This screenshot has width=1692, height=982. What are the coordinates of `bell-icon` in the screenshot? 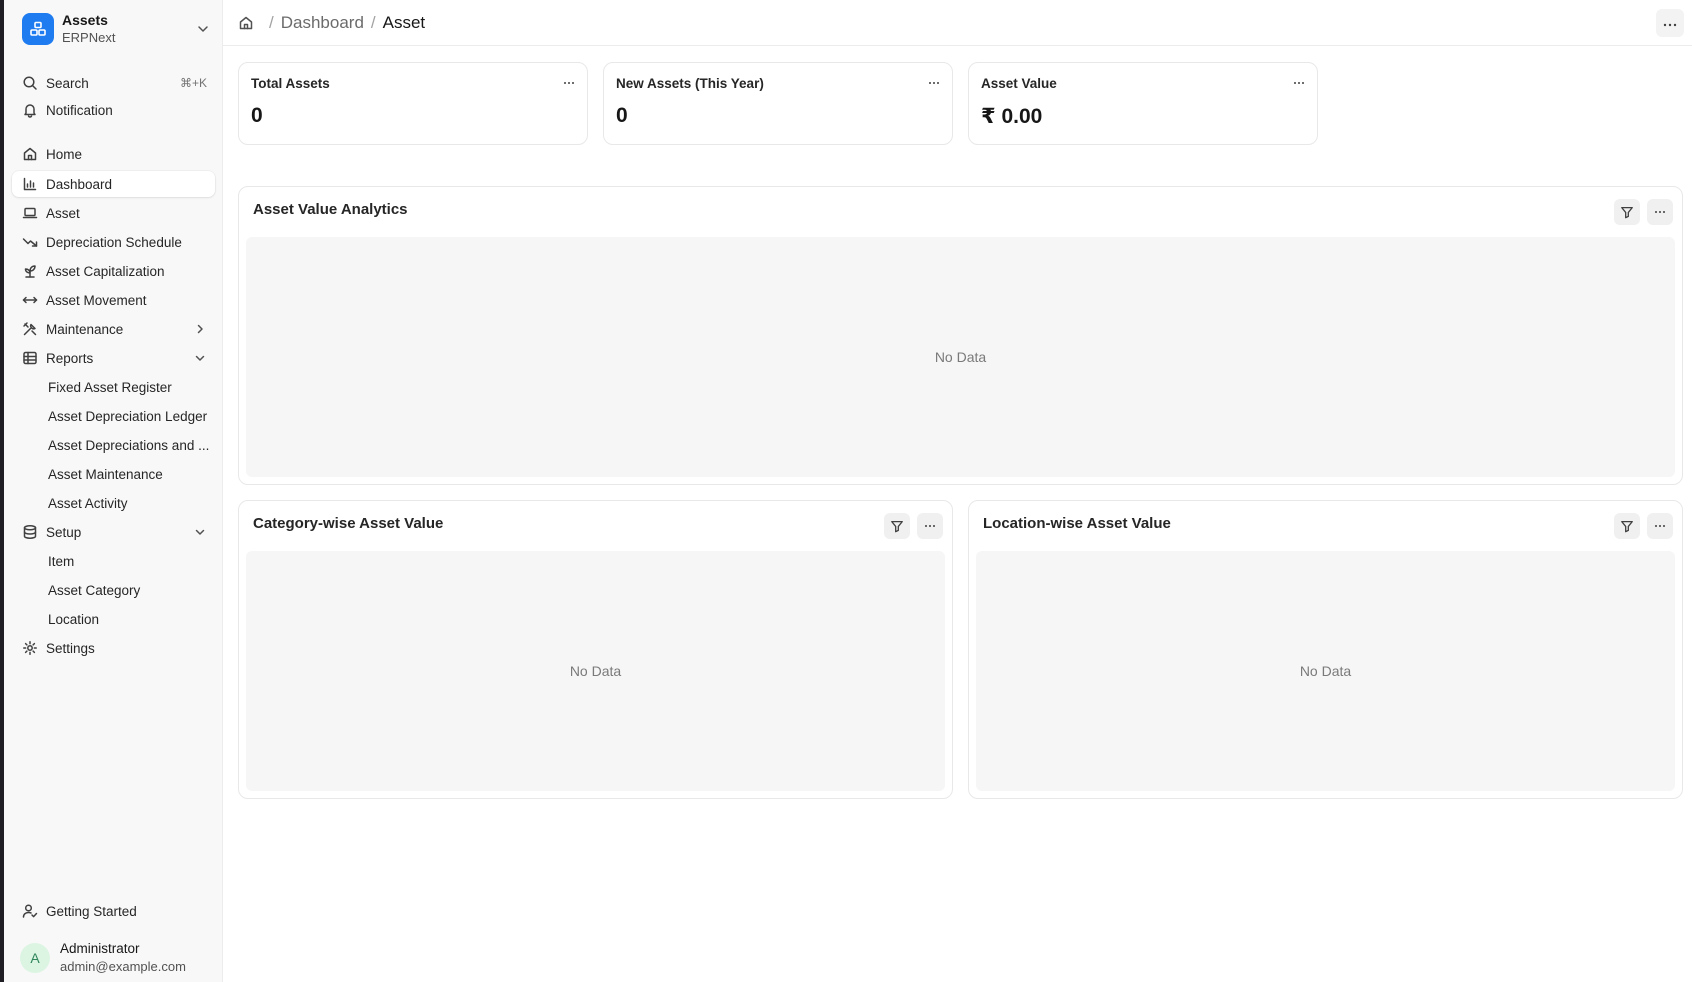 It's located at (30, 110).